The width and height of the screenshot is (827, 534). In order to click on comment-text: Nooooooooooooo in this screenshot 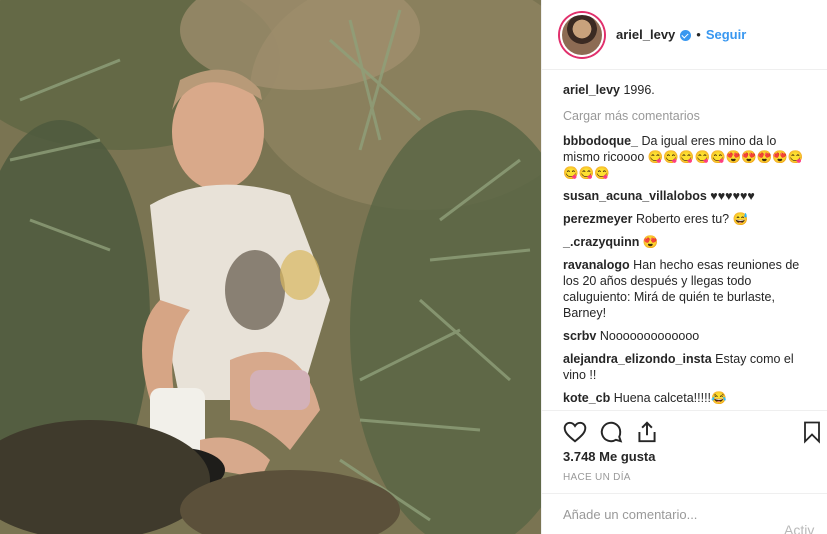, I will do `click(649, 336)`.